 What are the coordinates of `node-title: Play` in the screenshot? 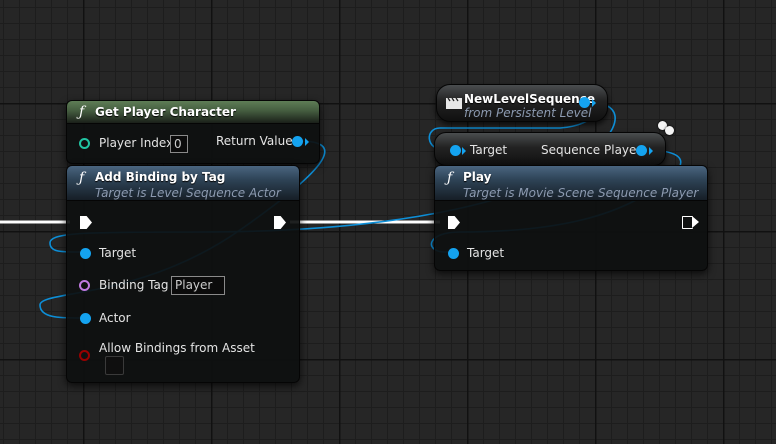 It's located at (477, 177).